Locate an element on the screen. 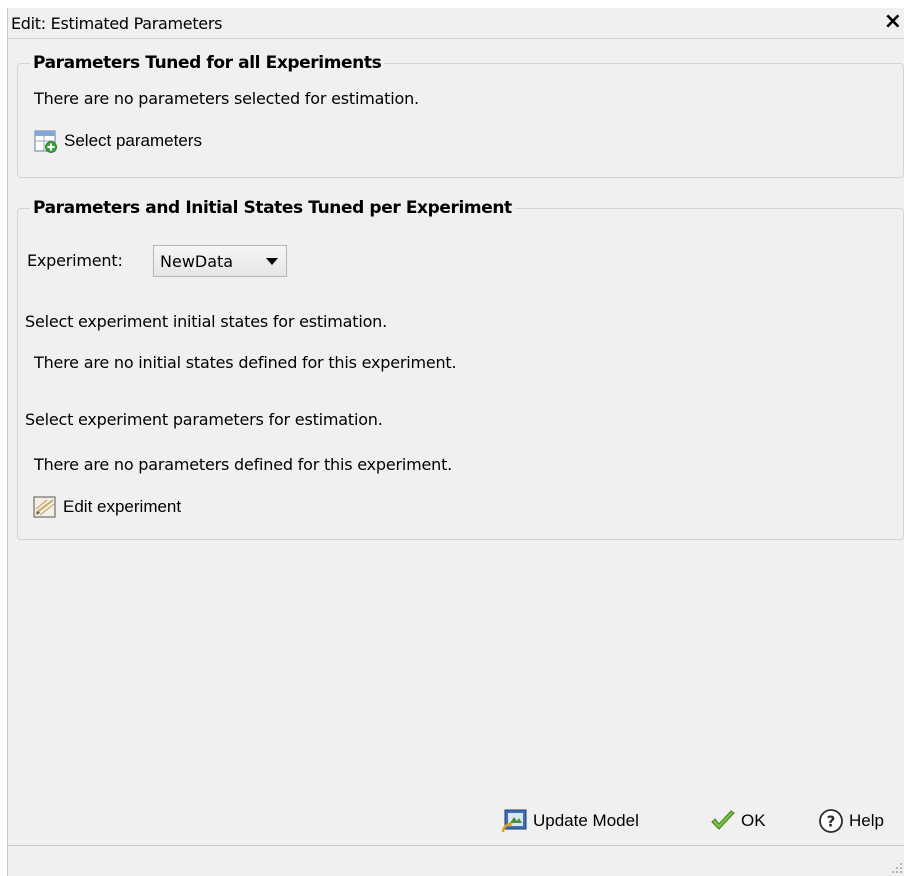 Image resolution: width=904 pixels, height=876 pixels. close-icon: × is located at coordinates (893, 22).